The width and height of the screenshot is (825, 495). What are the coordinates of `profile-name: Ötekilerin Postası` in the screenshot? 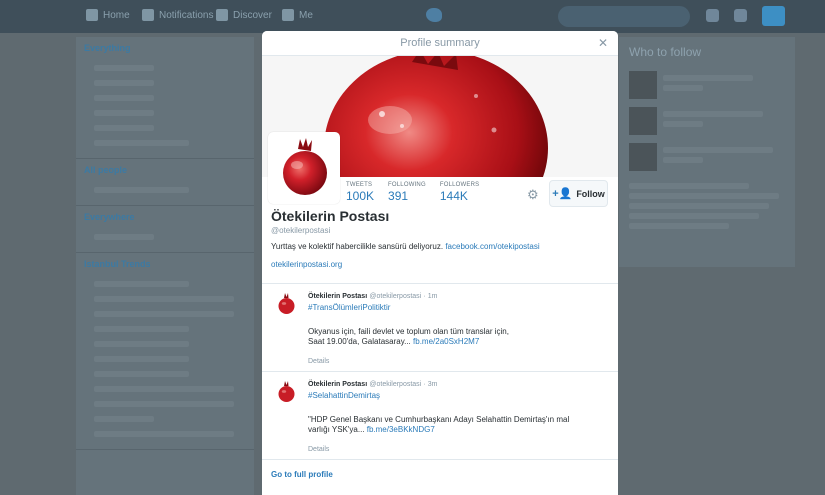 It's located at (330, 216).